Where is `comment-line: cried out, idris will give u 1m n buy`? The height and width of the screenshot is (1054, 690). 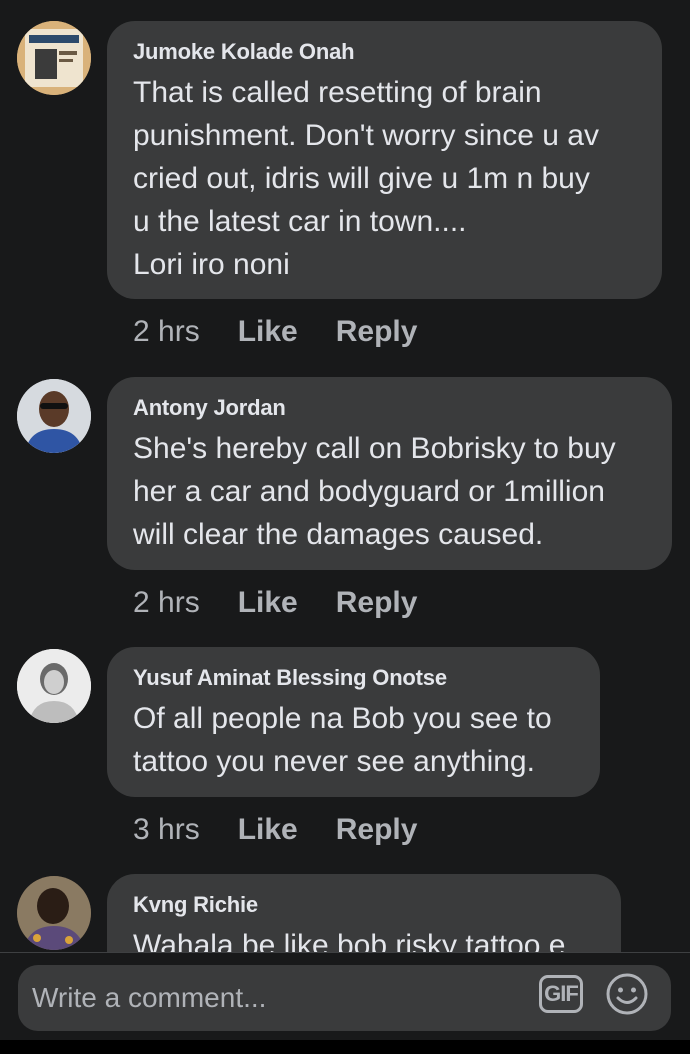
comment-line: cried out, idris will give u 1m n buy is located at coordinates (361, 178).